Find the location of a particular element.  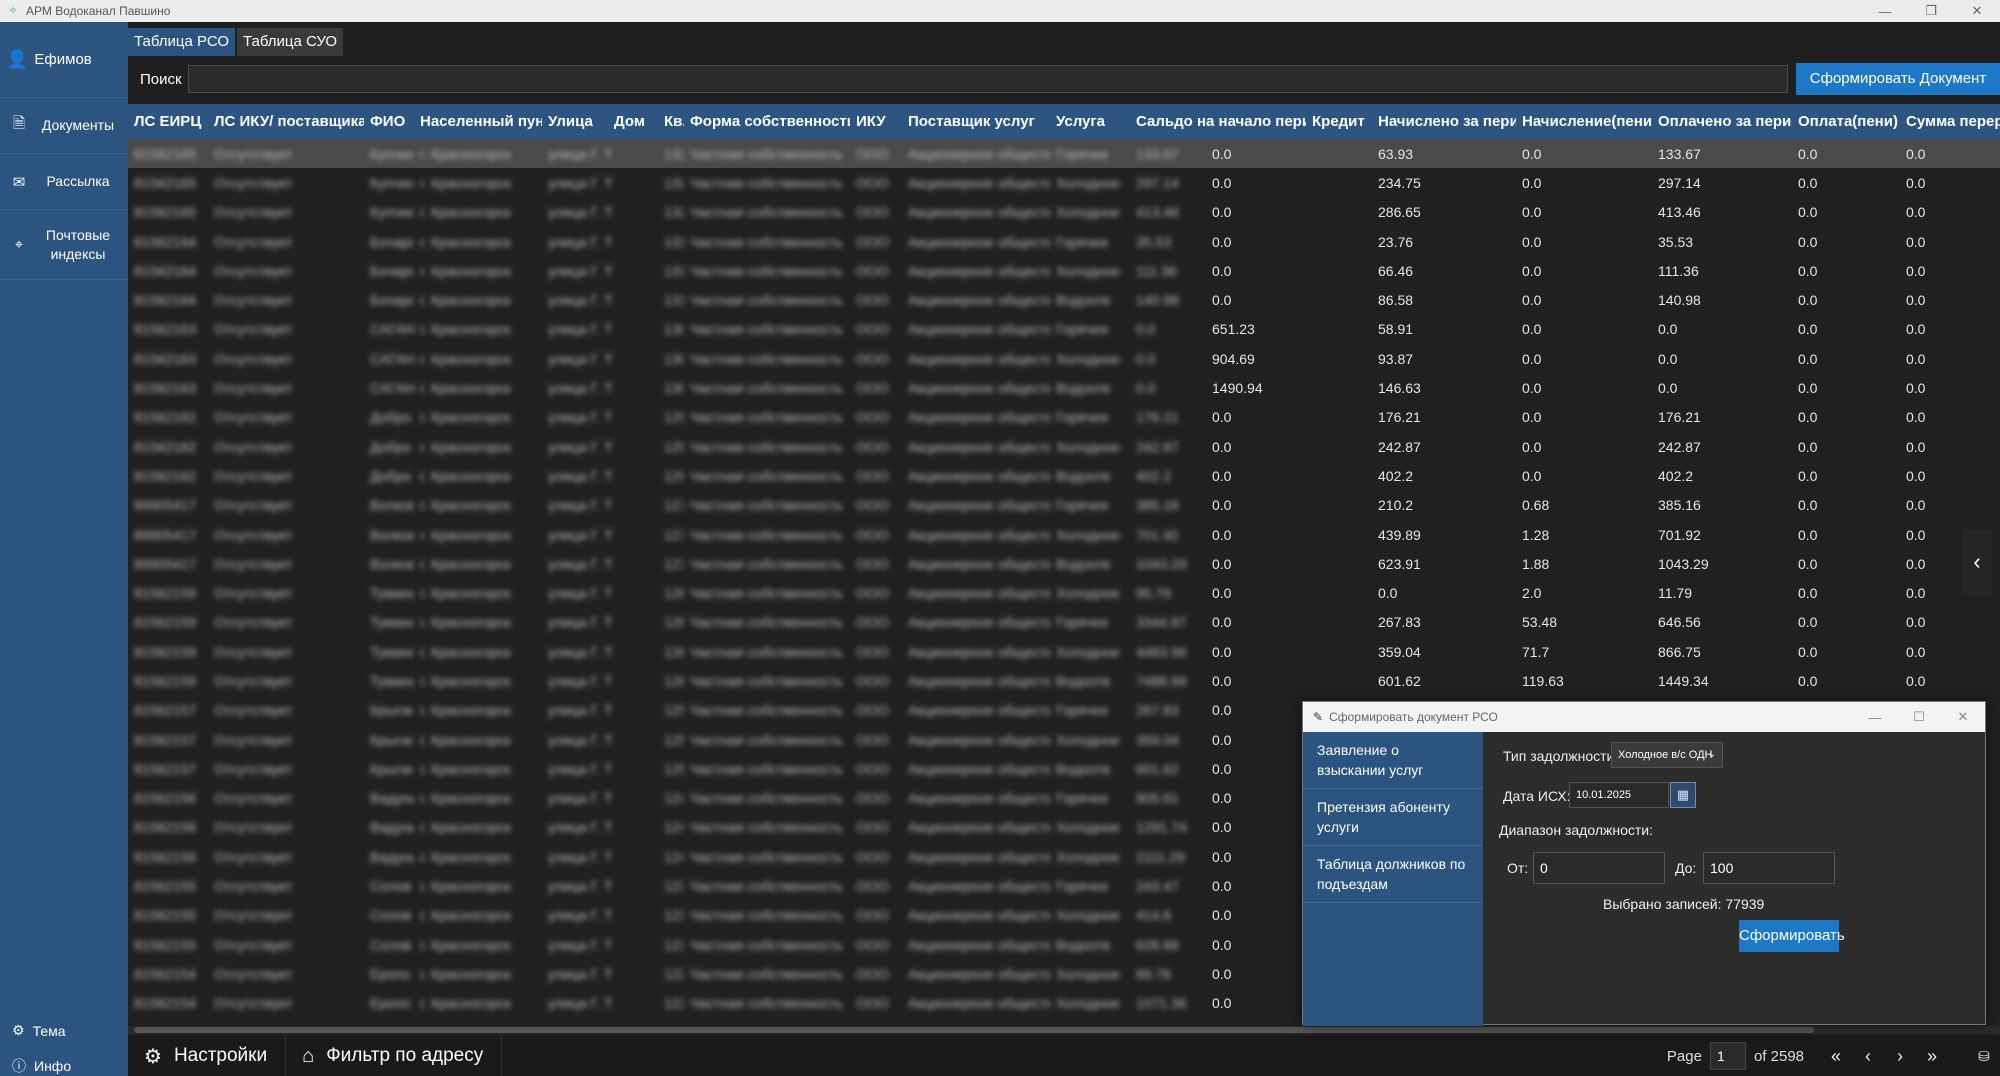

table-cell: 71.7 is located at coordinates (1536, 651).